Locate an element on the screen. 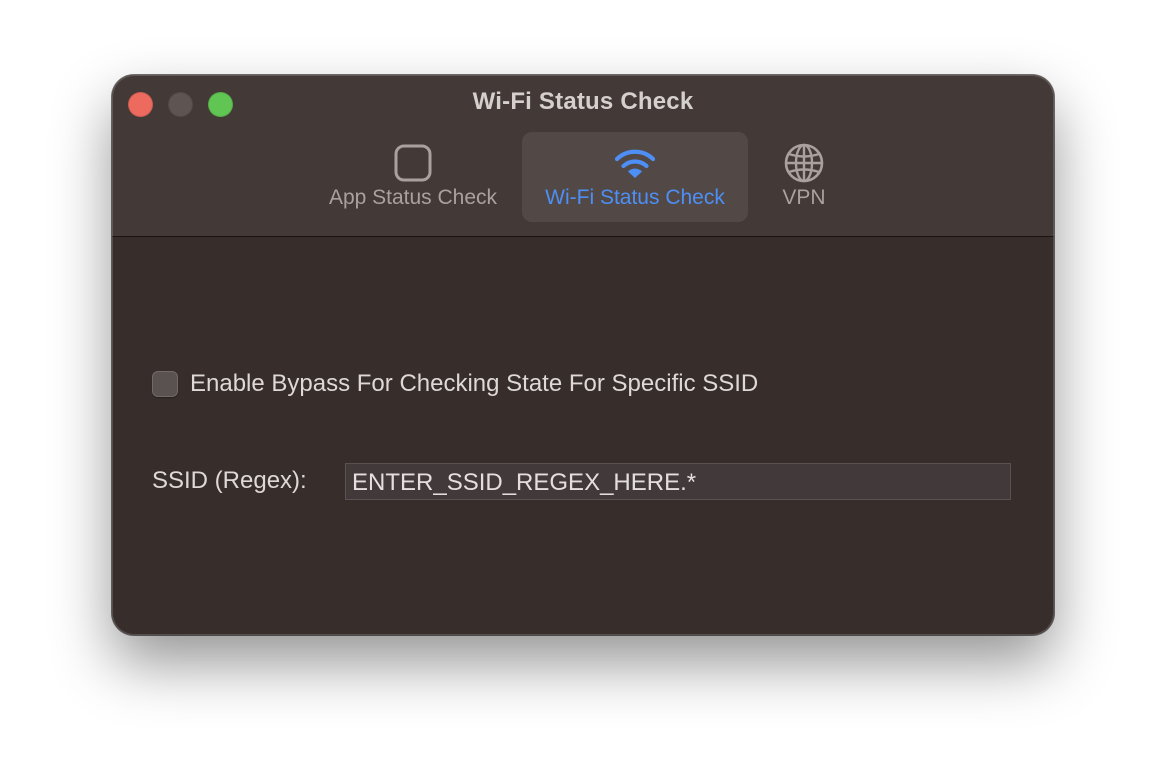  tab-label: Wi-Fi Status Check is located at coordinates (635, 197).